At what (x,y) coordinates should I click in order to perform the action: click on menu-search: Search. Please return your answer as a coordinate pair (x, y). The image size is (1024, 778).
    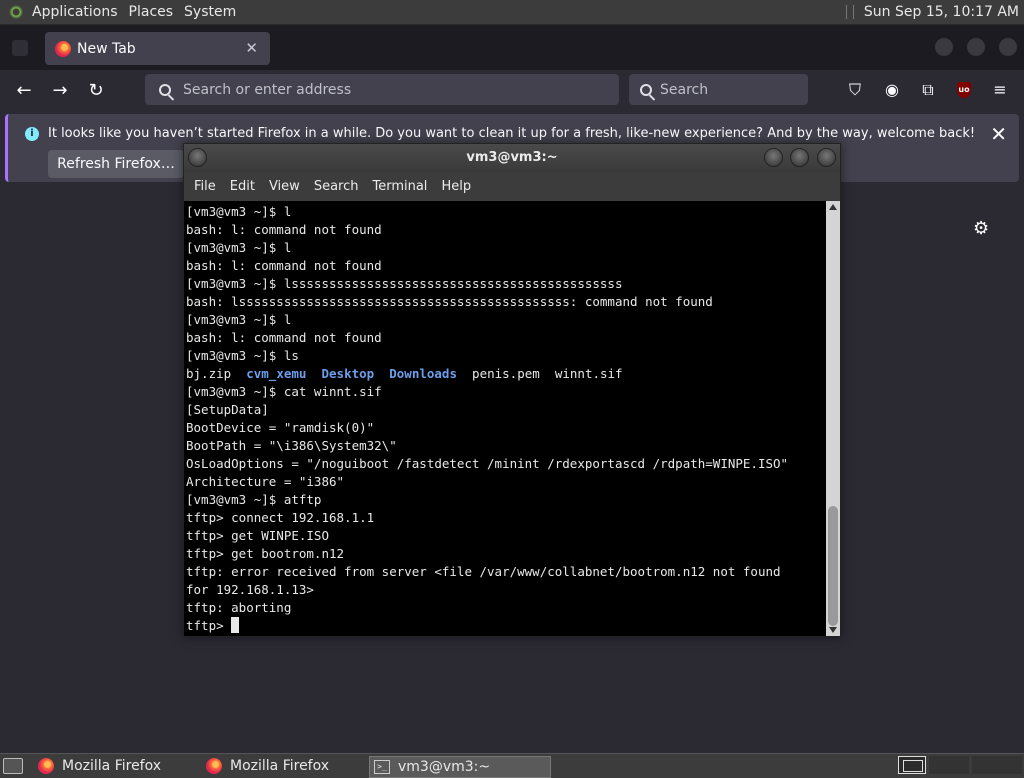
    Looking at the image, I should click on (336, 186).